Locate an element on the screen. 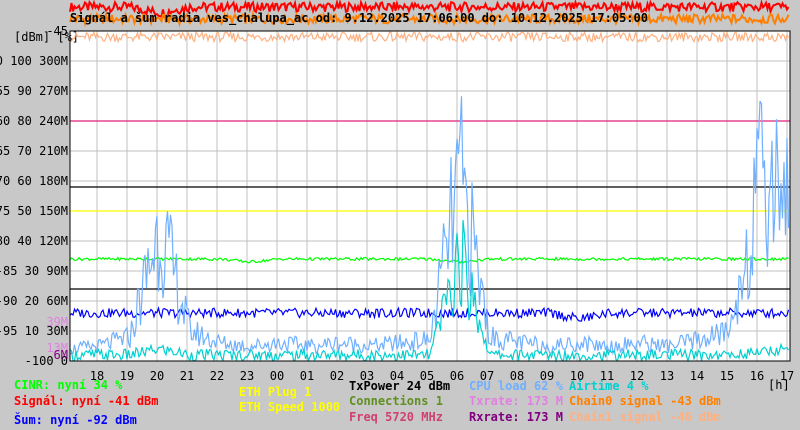  y-tick-label: -65 70 210M is located at coordinates (34, 151).